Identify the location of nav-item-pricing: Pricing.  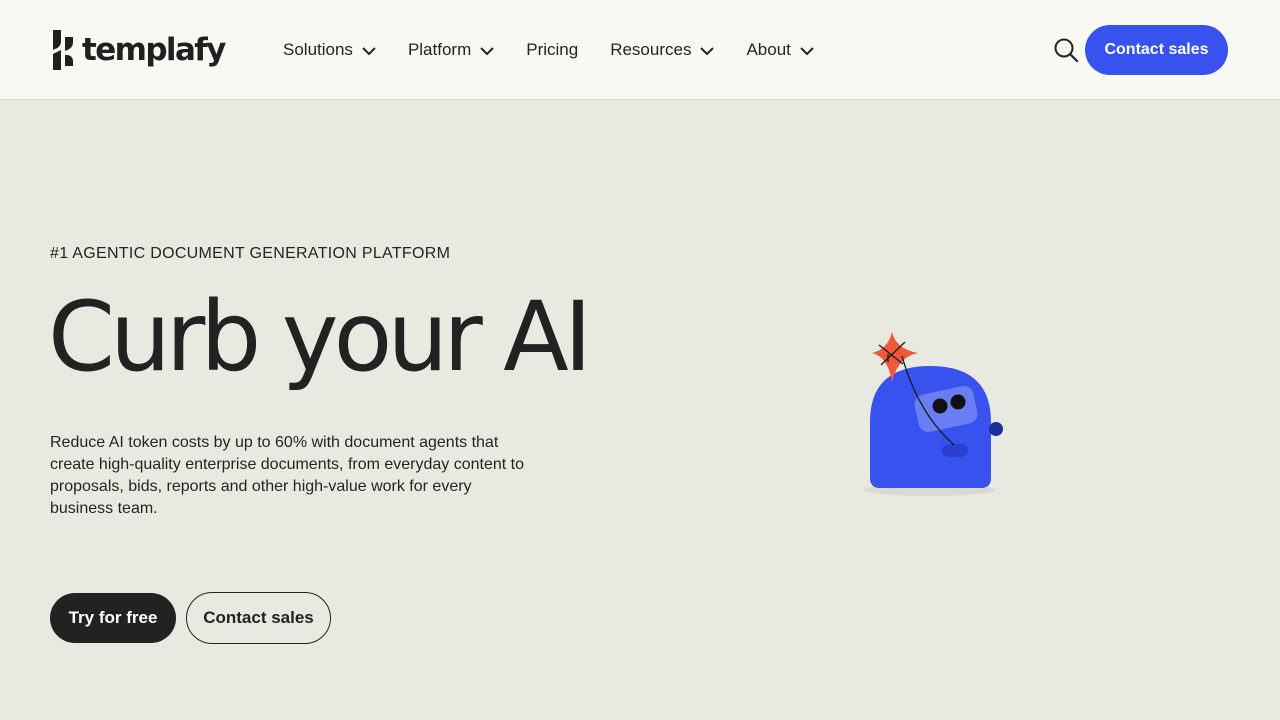
(552, 50).